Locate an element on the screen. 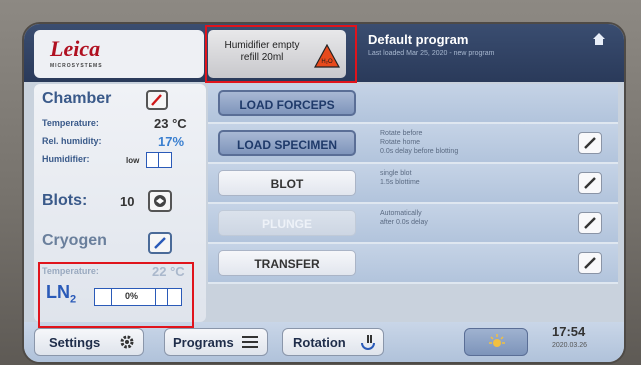 The height and width of the screenshot is (365, 641). cryogen-edit-button is located at coordinates (160, 243).